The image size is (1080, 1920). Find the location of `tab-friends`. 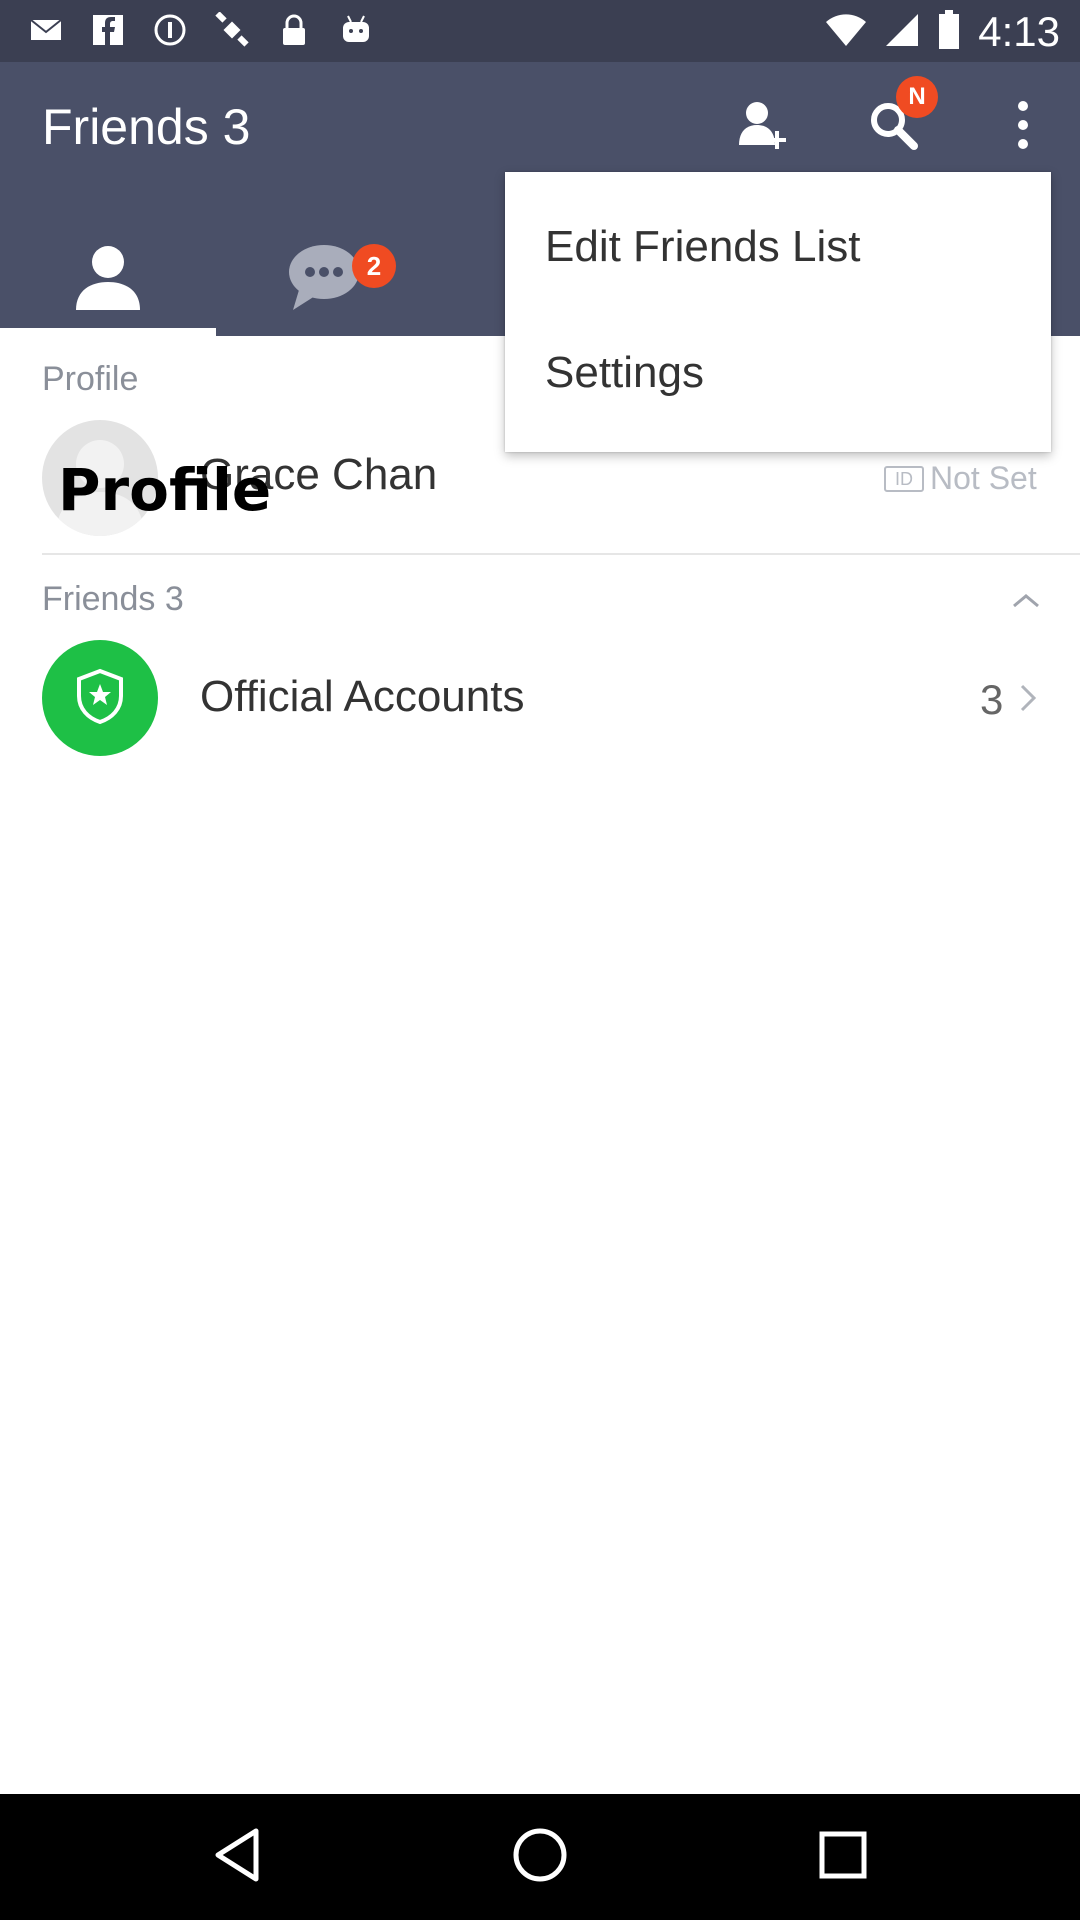

tab-friends is located at coordinates (108, 279).